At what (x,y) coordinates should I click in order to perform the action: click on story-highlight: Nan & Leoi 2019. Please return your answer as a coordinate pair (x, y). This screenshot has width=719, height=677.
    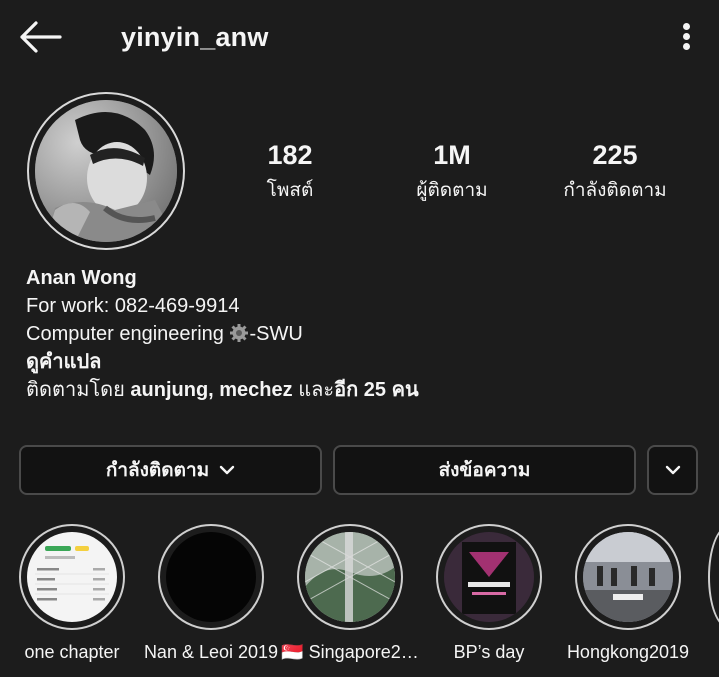
    Looking at the image, I should click on (211, 593).